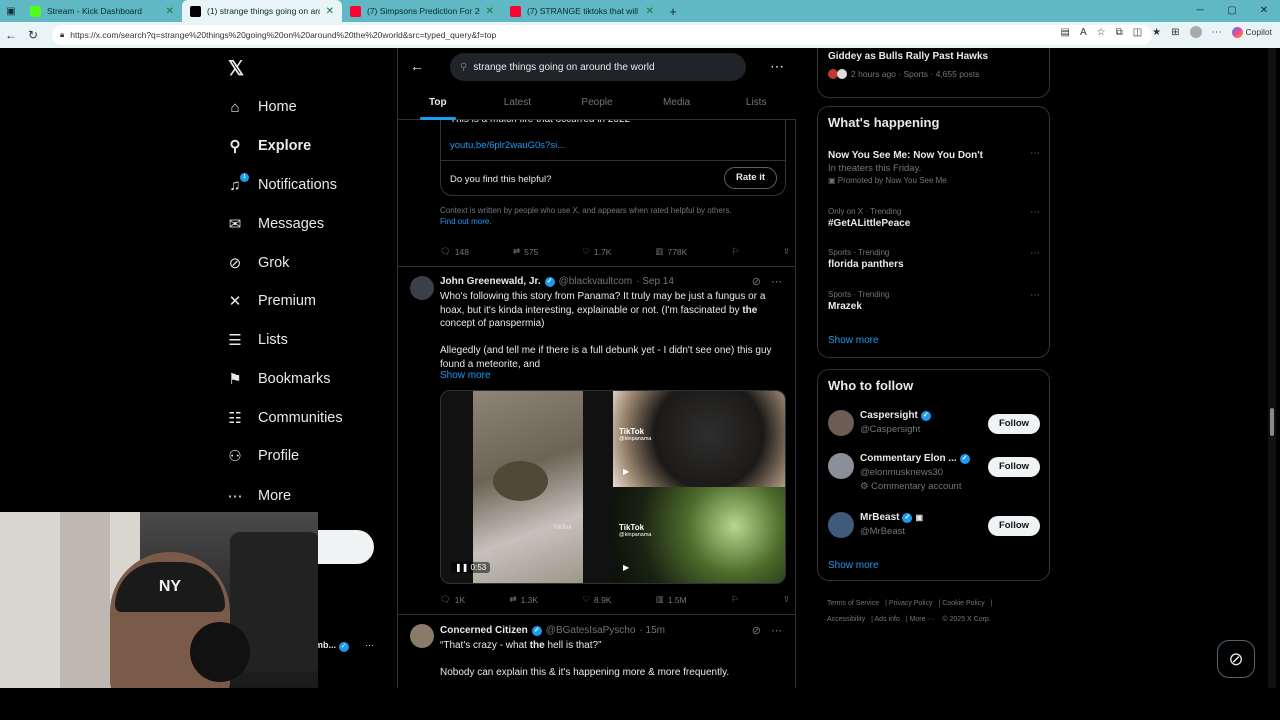 This screenshot has width=1280, height=720. Describe the element at coordinates (525, 251) in the screenshot. I see `repost-button: ⇄ 575` at that location.